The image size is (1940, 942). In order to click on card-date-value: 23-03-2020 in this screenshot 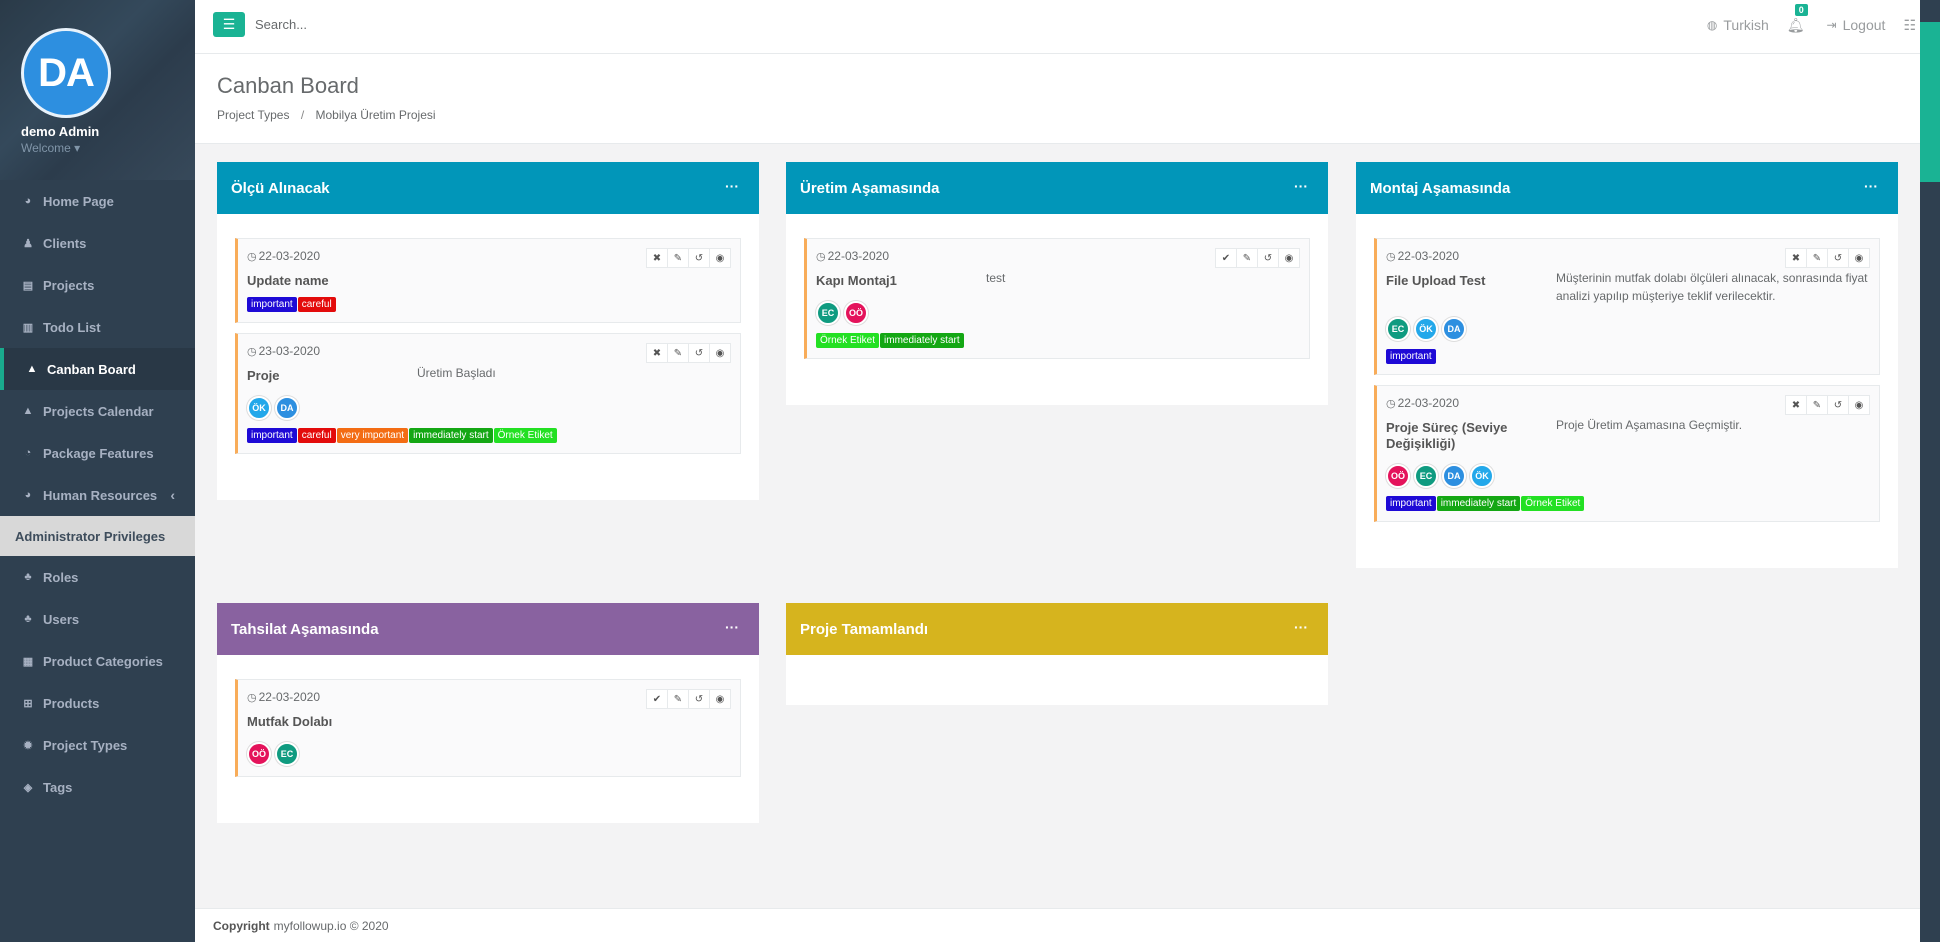, I will do `click(289, 351)`.